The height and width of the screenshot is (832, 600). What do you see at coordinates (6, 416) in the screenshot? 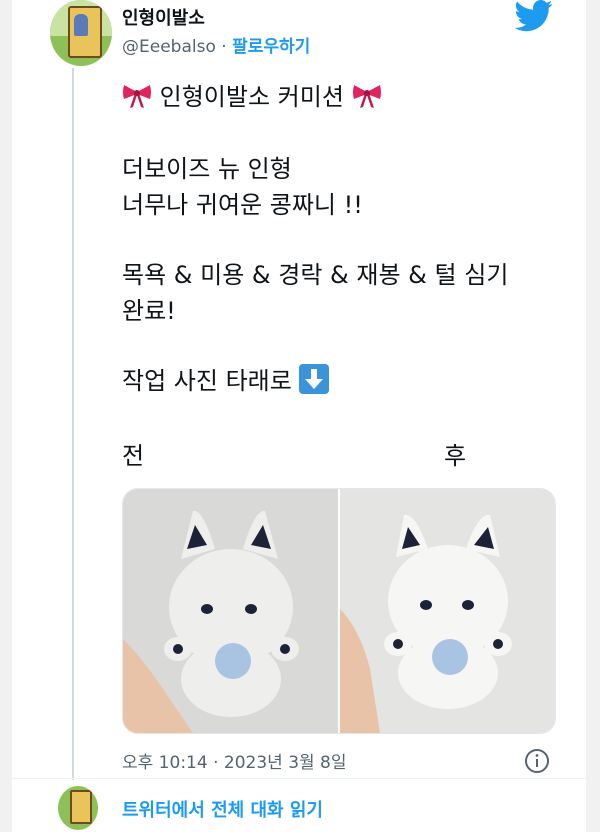
I see `frame-left-edge` at bounding box center [6, 416].